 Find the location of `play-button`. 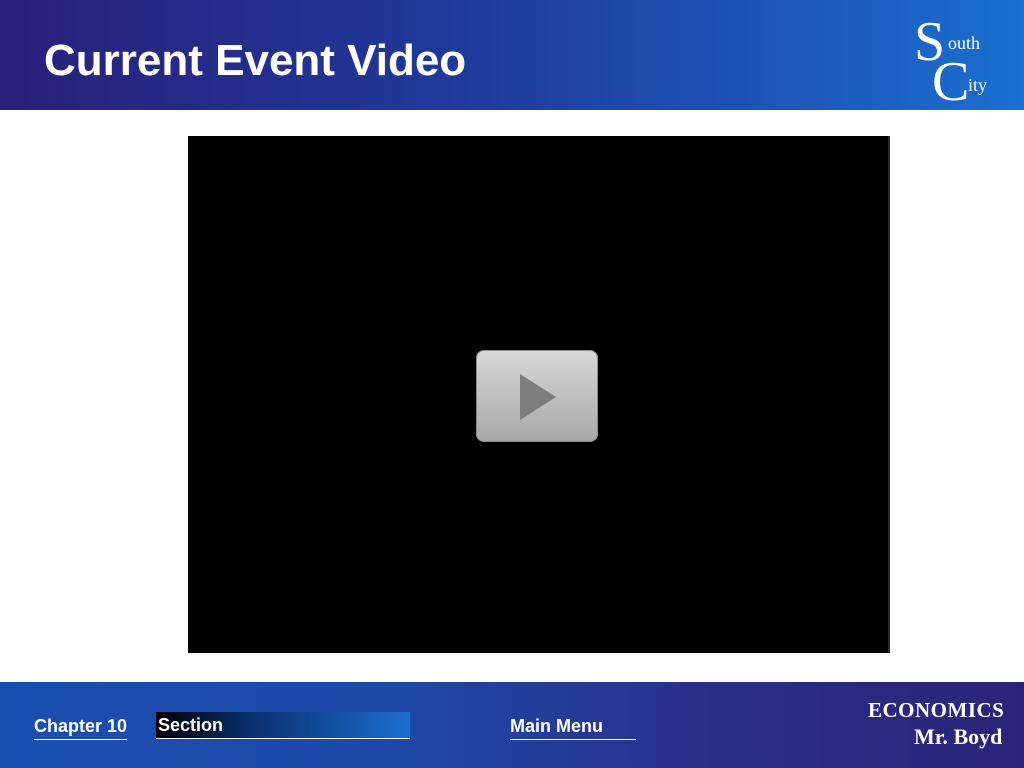

play-button is located at coordinates (537, 396).